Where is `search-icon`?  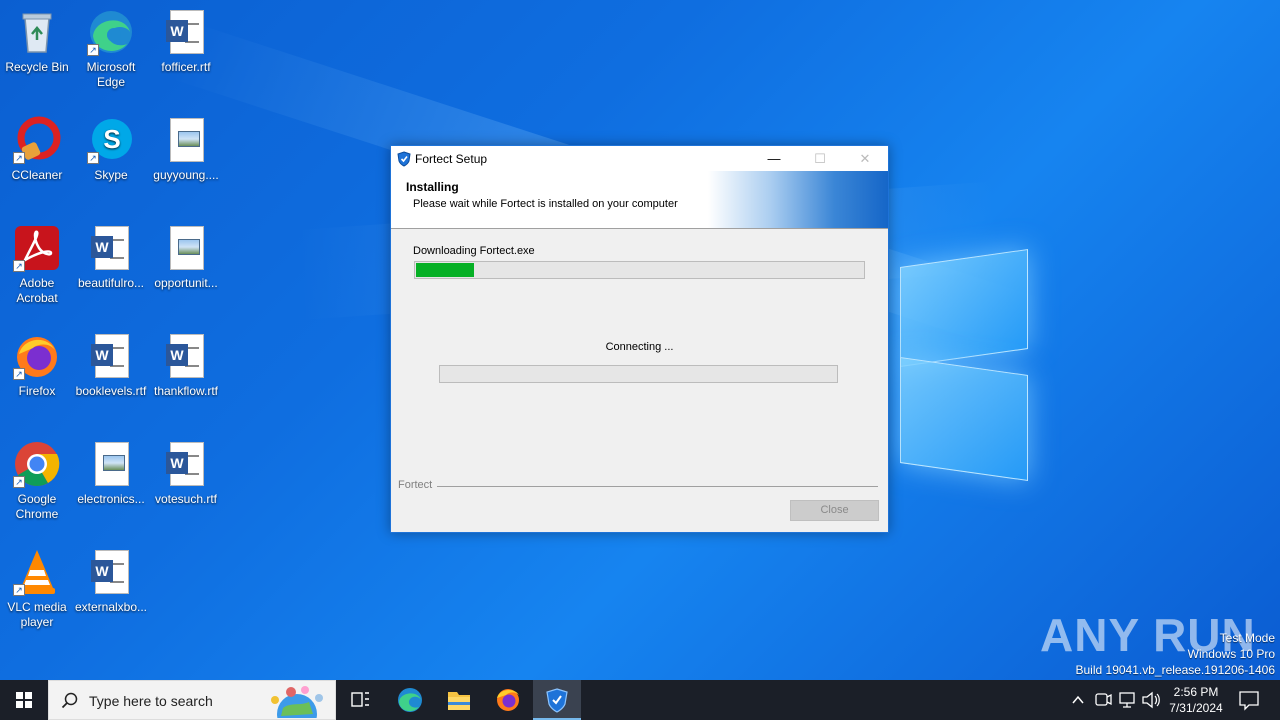 search-icon is located at coordinates (70, 701).